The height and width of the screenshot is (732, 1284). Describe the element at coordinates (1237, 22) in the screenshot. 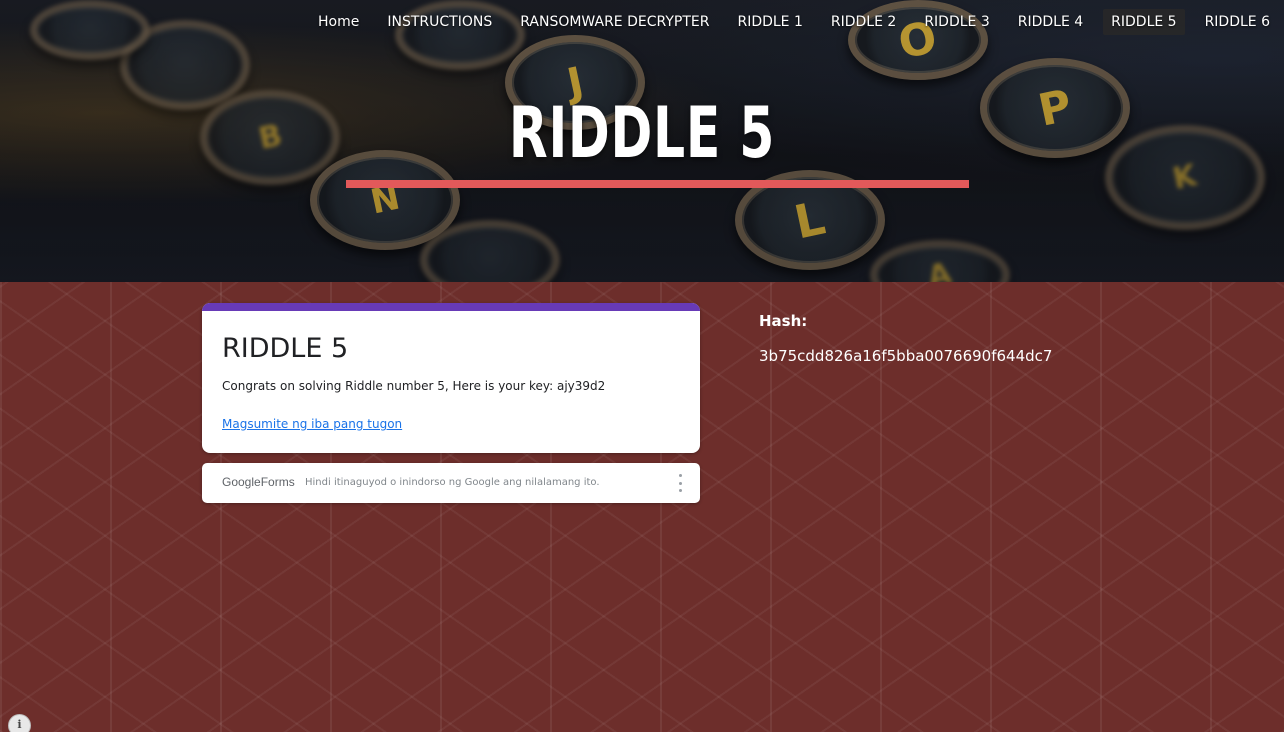

I see `nav-item-riddle-6: RIDDLE 6` at that location.